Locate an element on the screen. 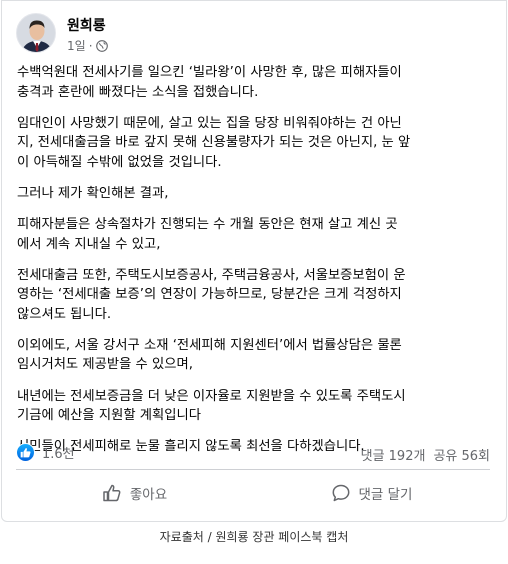 This screenshot has height=564, width=508. post-action-bar: 좋아요 댓글 달기 is located at coordinates (253, 493).